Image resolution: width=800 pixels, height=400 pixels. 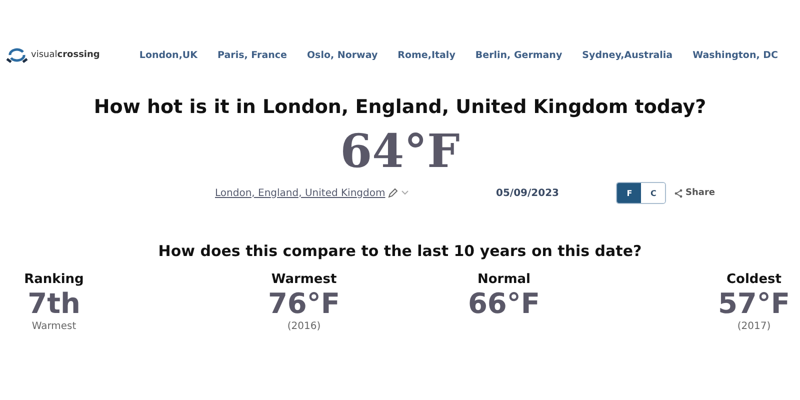 What do you see at coordinates (342, 55) in the screenshot?
I see `nav-link: Oslo, Norway` at bounding box center [342, 55].